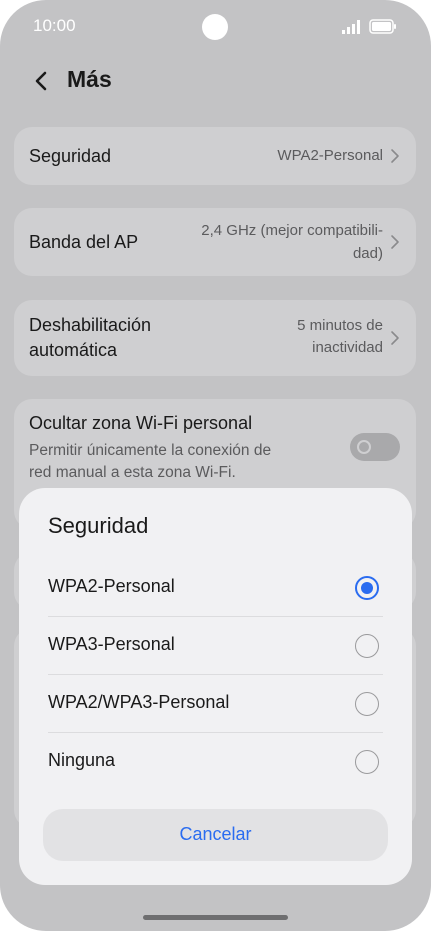 Image resolution: width=431 pixels, height=931 pixels. Describe the element at coordinates (215, 588) in the screenshot. I see `option-wpa2-personal: WPA2-Personal` at that location.